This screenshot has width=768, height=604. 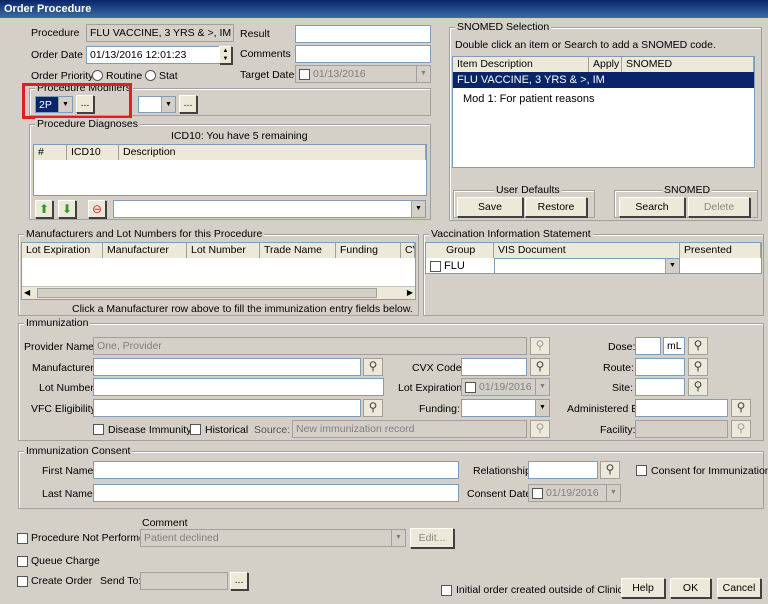 I want to click on create-order-checkbox, so click(x=22, y=581).